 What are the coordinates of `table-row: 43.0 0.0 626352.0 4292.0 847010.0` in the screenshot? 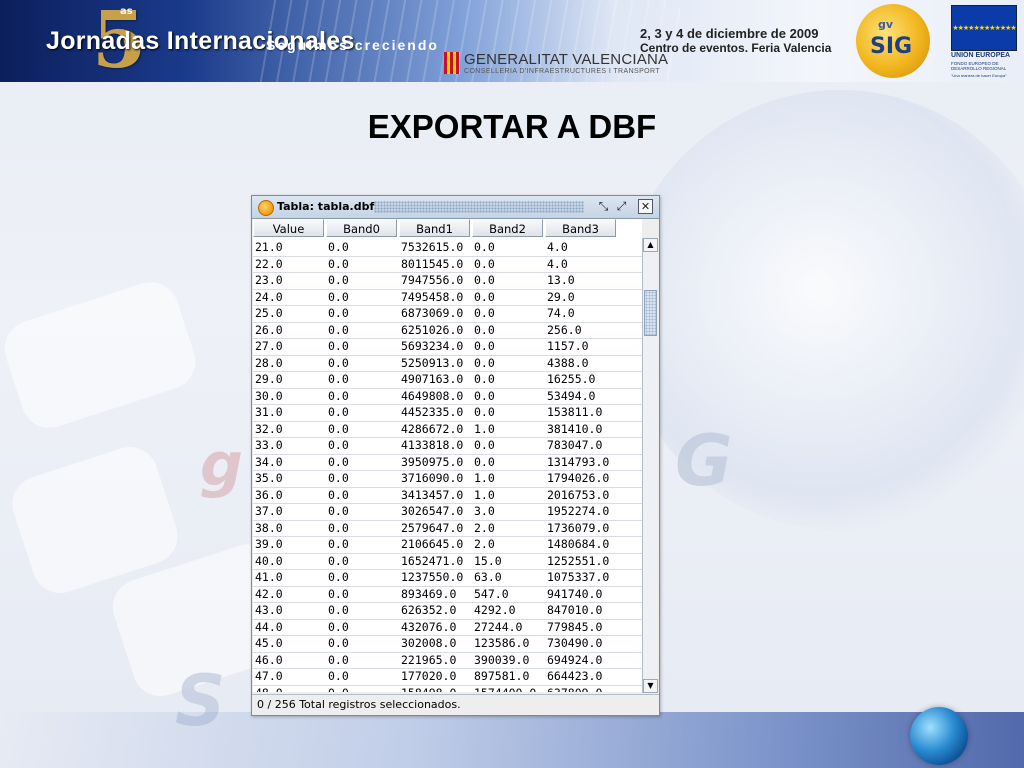 It's located at (447, 611).